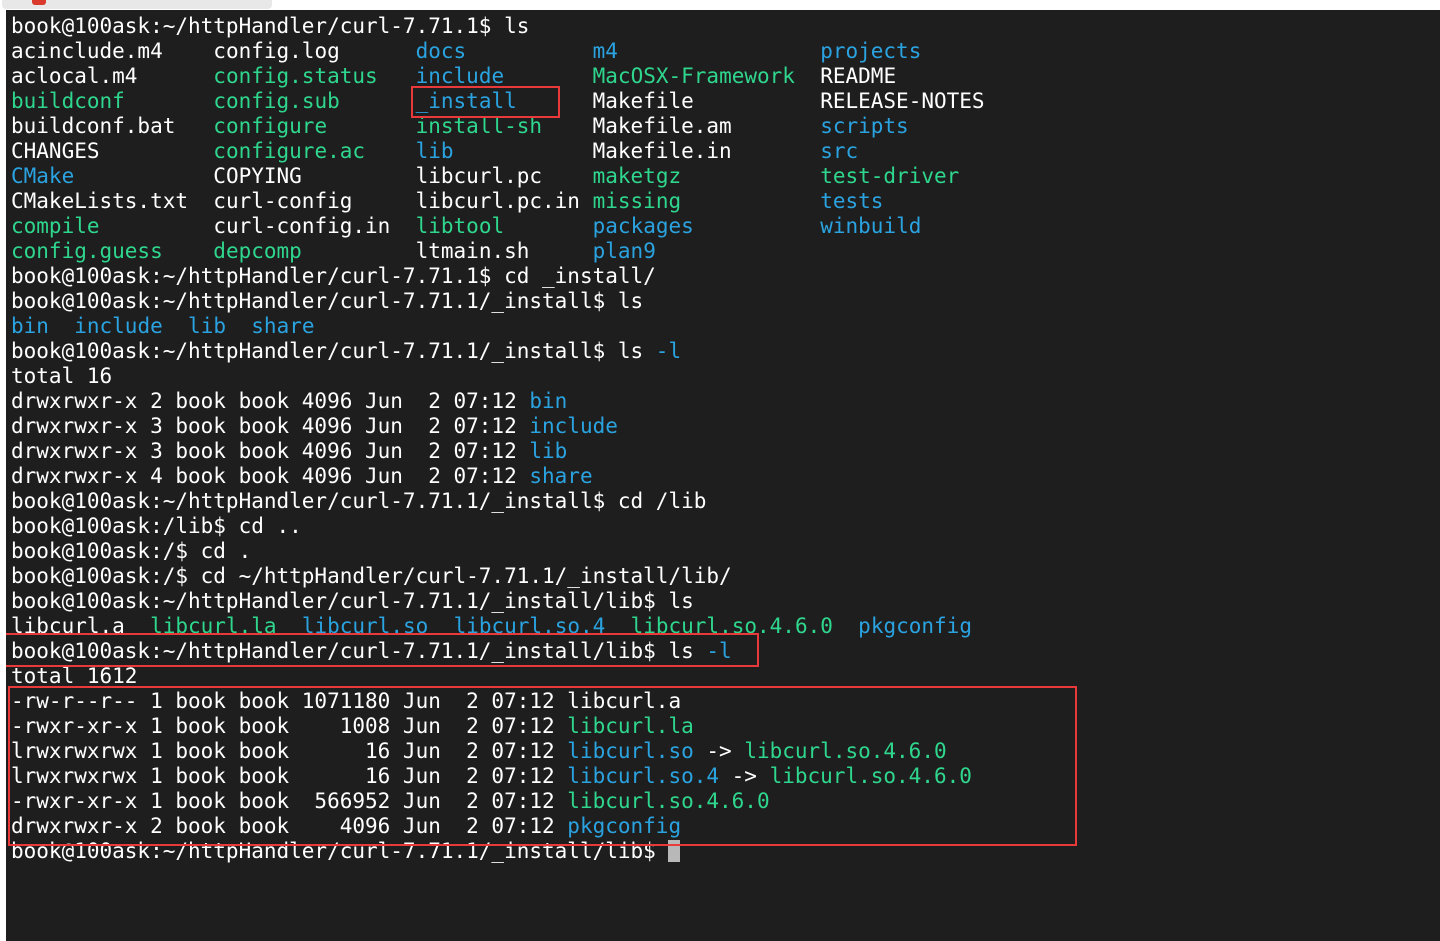 Image resolution: width=1440 pixels, height=941 pixels. I want to click on terminal-text: buildconf, so click(68, 101).